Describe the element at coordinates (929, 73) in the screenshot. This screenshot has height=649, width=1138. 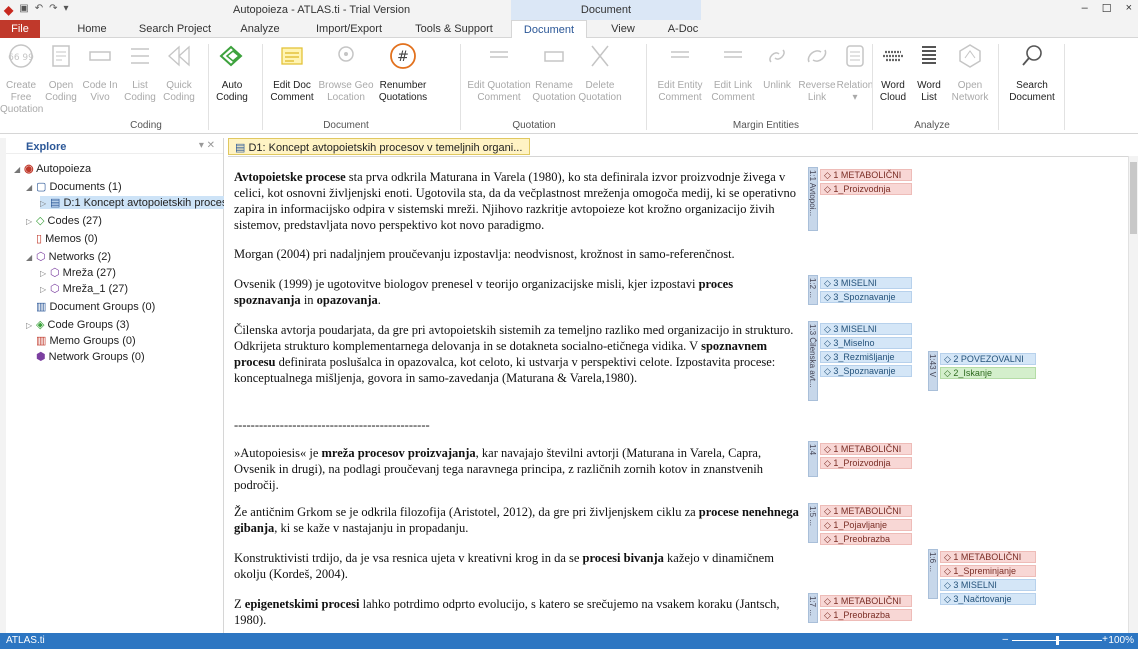
I see `word-list-button: Word List` at that location.